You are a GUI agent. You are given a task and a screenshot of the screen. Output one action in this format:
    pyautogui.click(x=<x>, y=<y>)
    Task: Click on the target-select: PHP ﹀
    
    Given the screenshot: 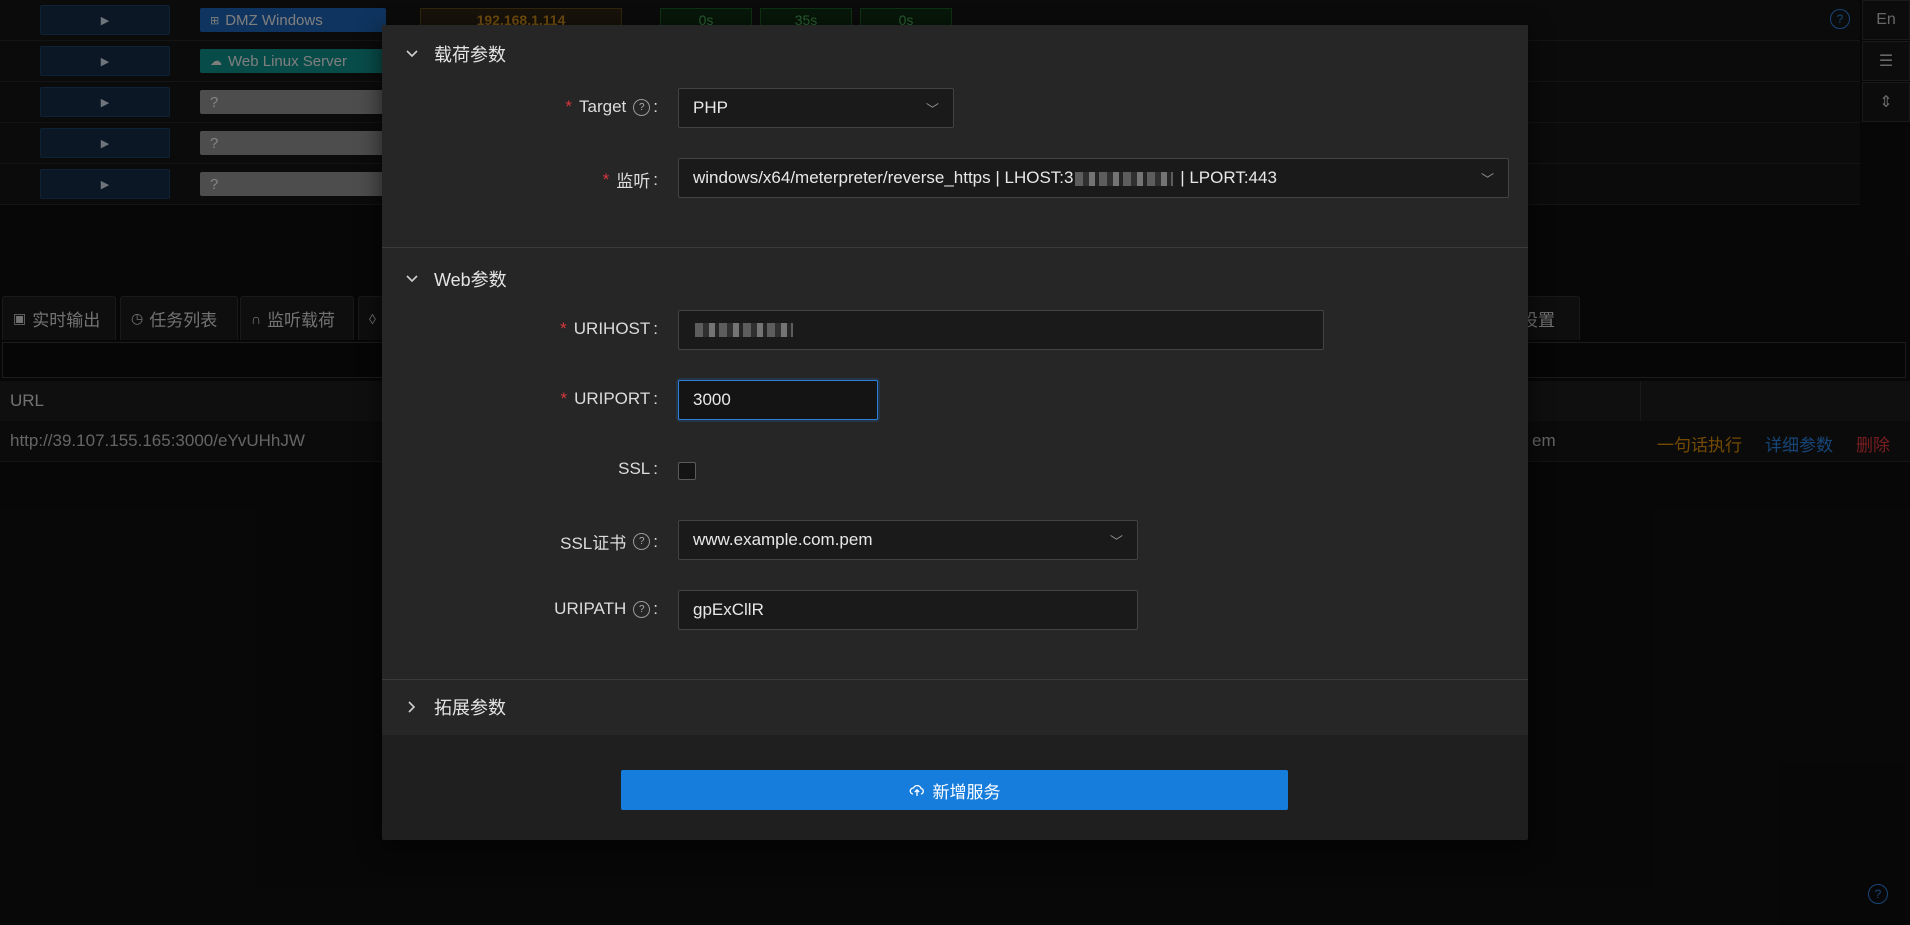 What is the action you would take?
    pyautogui.click(x=816, y=108)
    